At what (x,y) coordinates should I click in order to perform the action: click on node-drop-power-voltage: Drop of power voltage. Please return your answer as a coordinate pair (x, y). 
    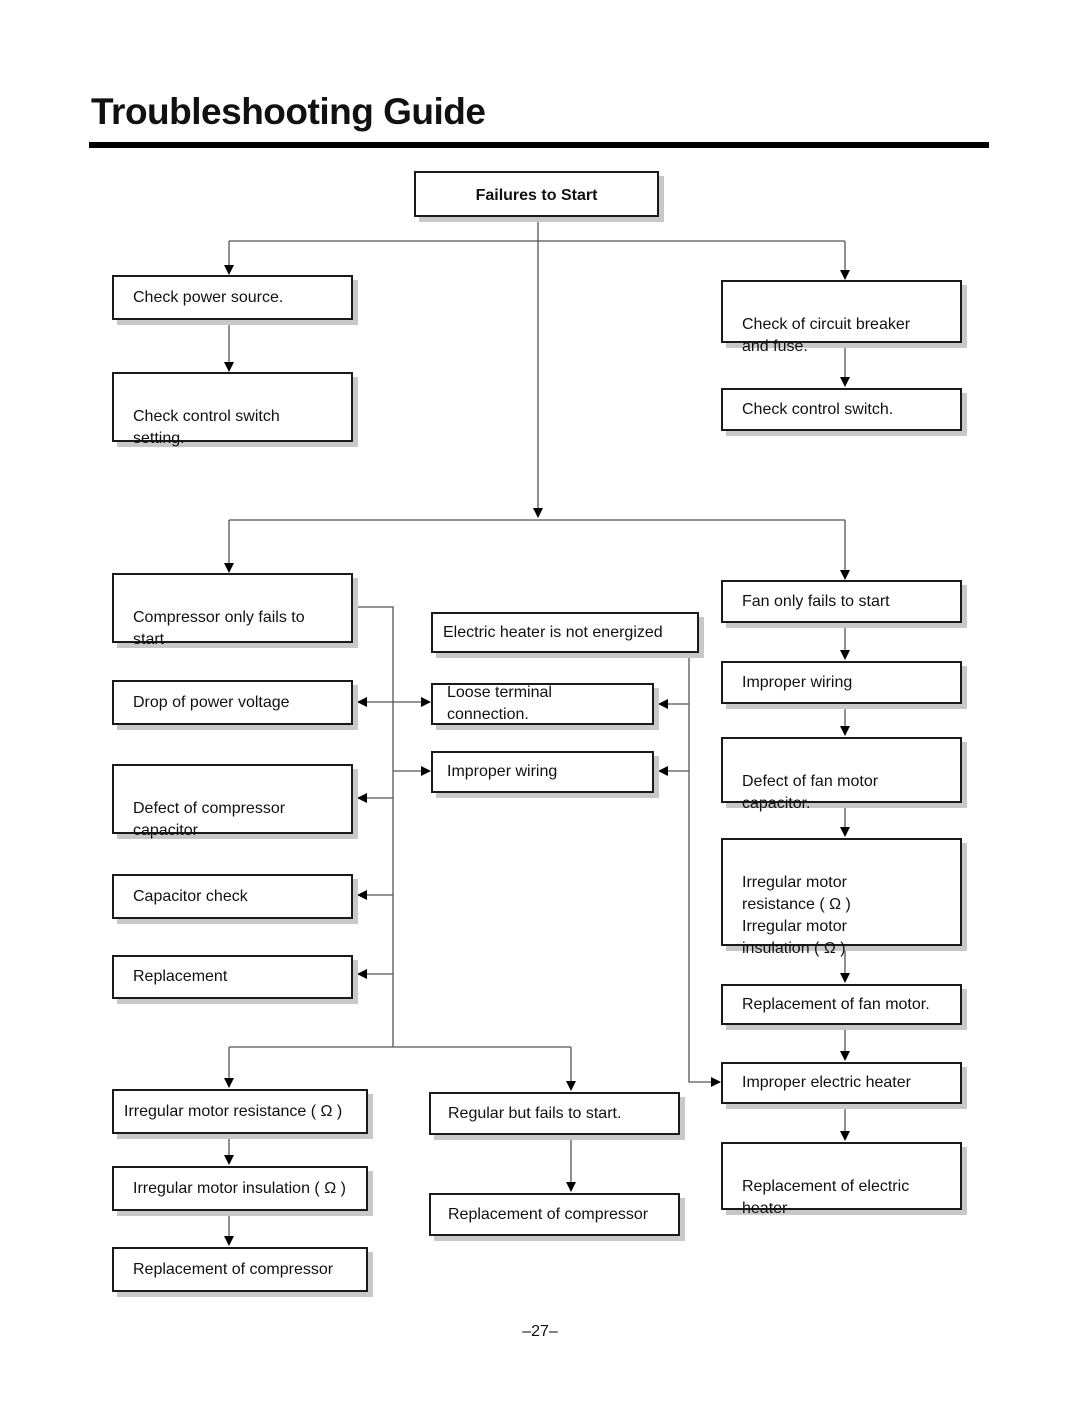
    Looking at the image, I should click on (232, 702).